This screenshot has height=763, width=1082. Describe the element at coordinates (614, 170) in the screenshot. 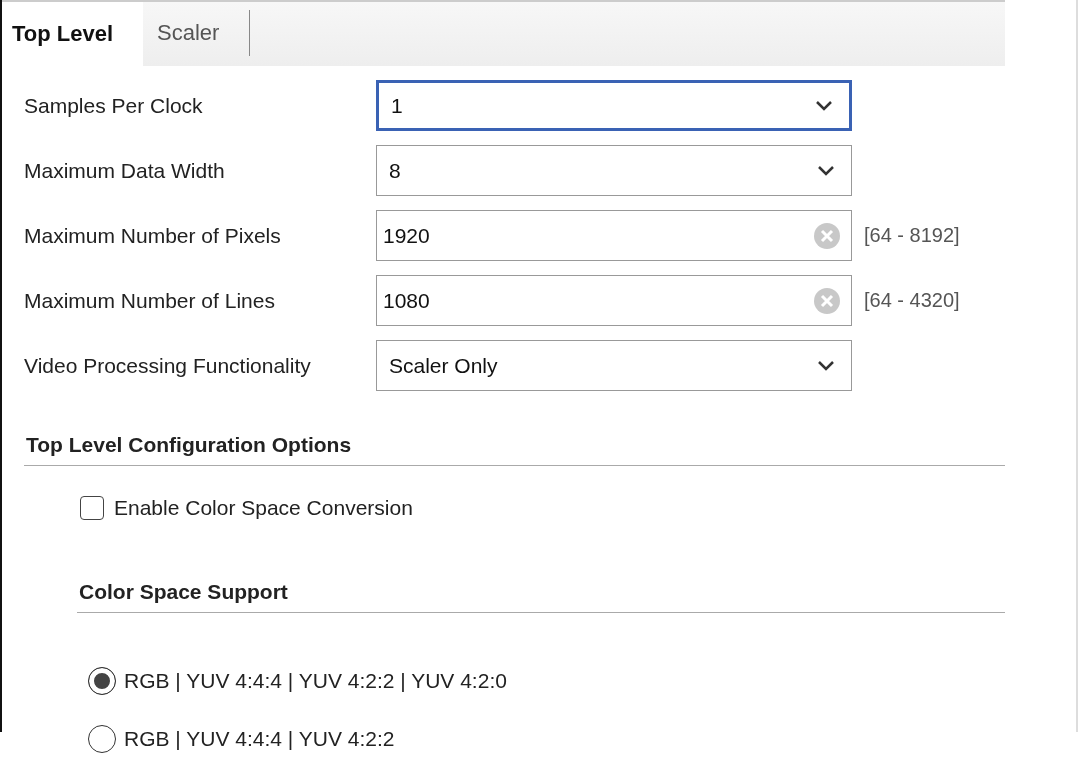

I see `dropdown: 8` at that location.